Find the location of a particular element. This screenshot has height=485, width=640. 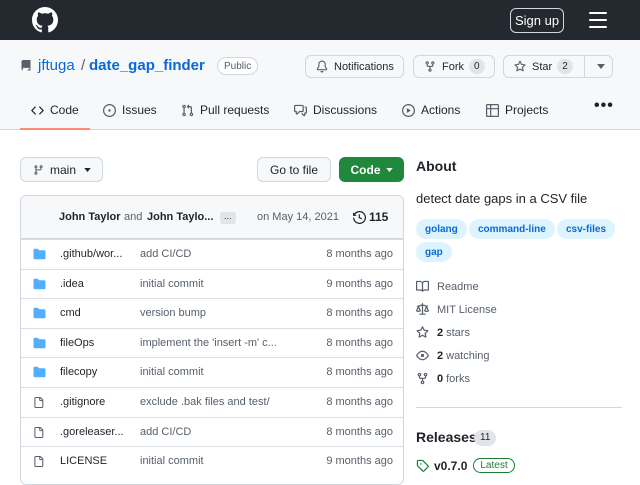

bell-icon is located at coordinates (322, 66).